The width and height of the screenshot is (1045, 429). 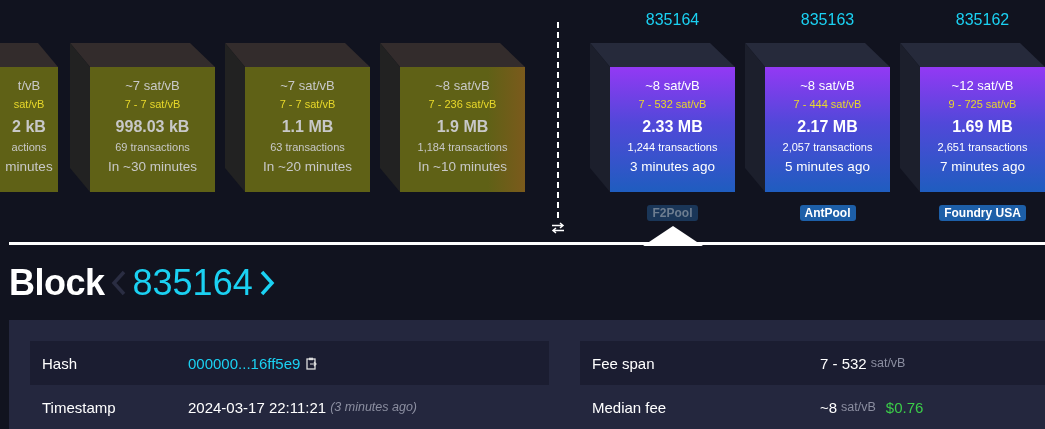 What do you see at coordinates (843, 363) in the screenshot?
I see `field-value: 7 - 532` at bounding box center [843, 363].